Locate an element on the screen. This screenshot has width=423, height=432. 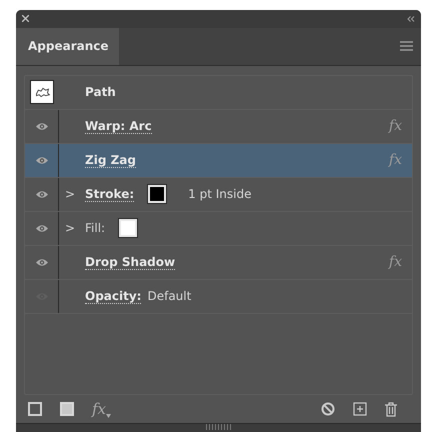
duplicate-icon is located at coordinates (360, 409).